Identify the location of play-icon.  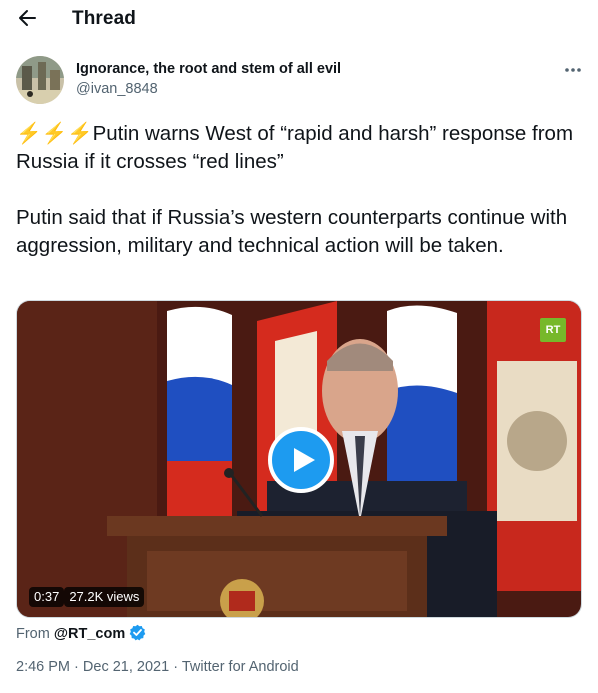
(304, 460).